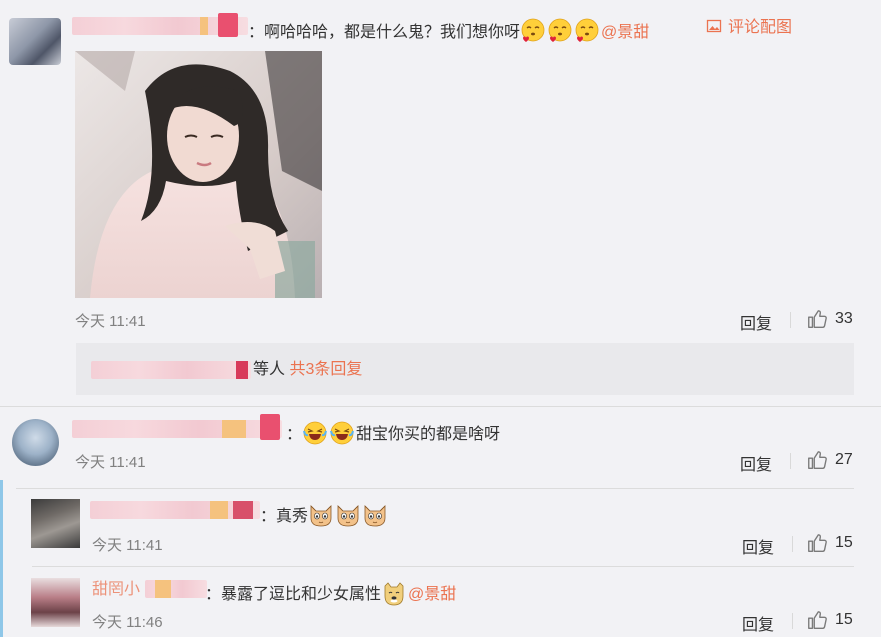  What do you see at coordinates (448, 31) in the screenshot?
I see `comment-text: ：啊哈哈哈，都是什么鬼？我们想你呀 @景甜` at bounding box center [448, 31].